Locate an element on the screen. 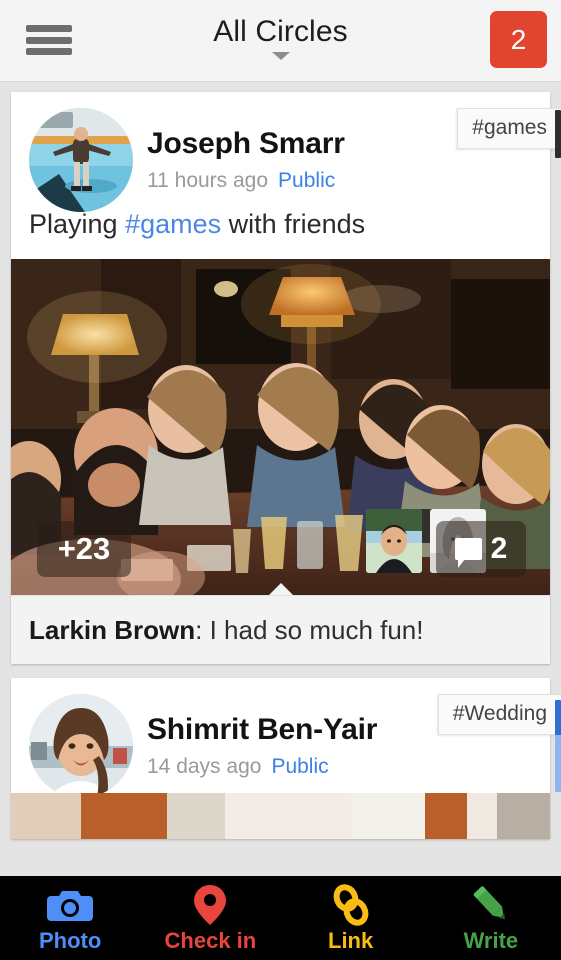  post-photo is located at coordinates (280, 816).